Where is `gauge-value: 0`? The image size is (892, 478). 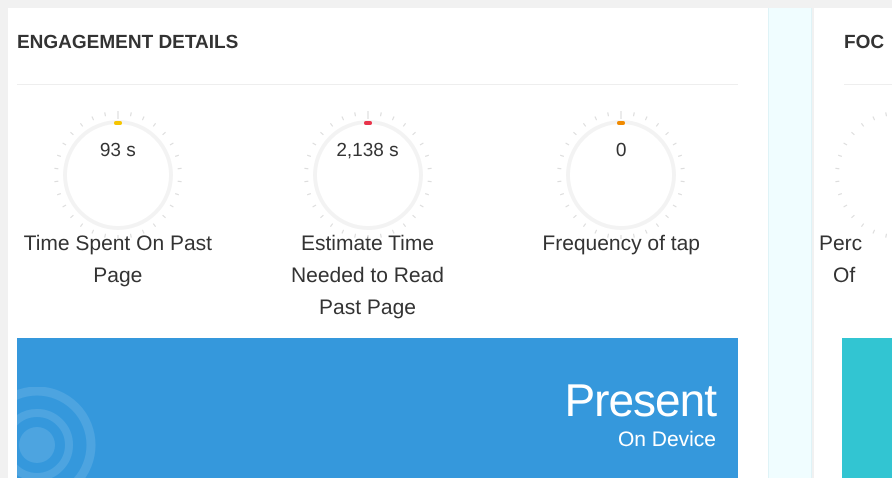 gauge-value: 0 is located at coordinates (621, 151).